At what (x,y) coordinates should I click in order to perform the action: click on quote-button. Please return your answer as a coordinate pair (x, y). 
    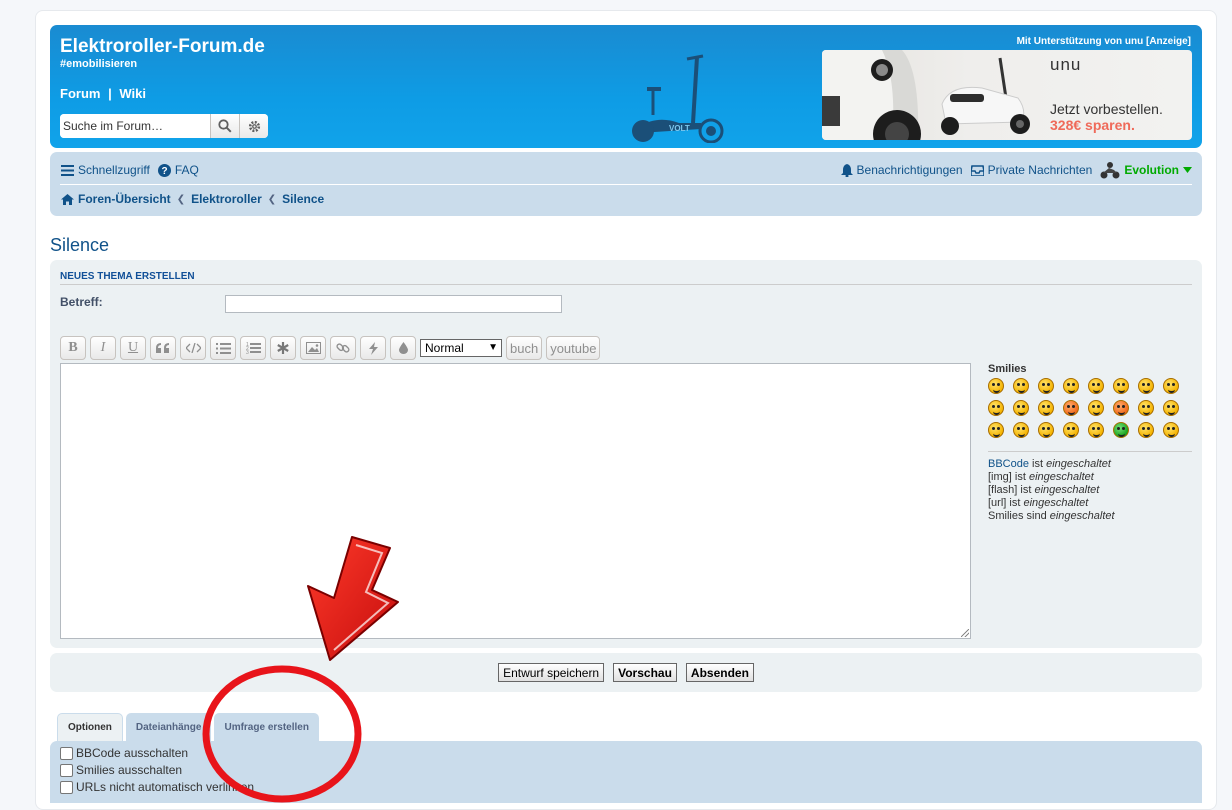
    Looking at the image, I should click on (163, 348).